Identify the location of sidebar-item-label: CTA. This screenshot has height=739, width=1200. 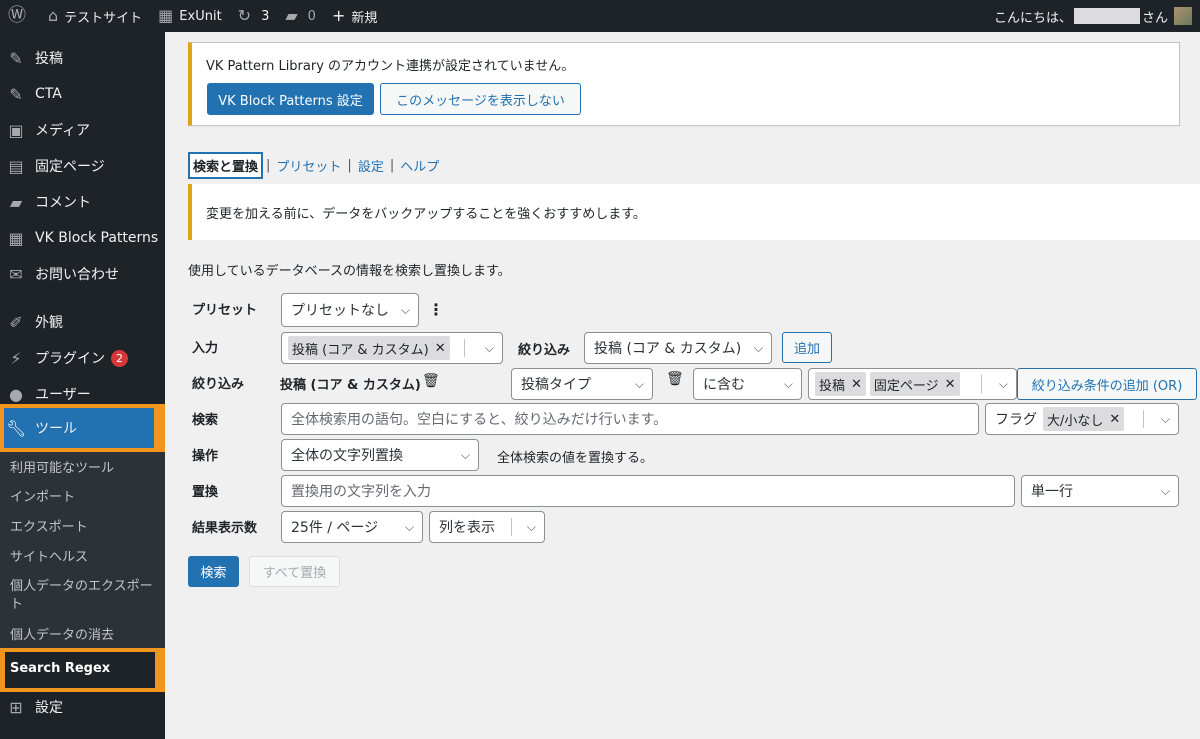
(48, 94).